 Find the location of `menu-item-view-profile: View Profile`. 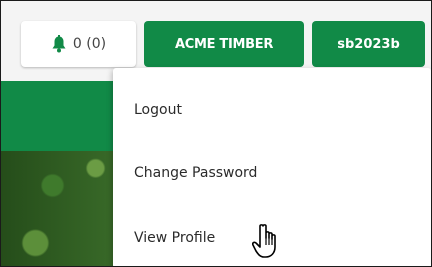

menu-item-view-profile: View Profile is located at coordinates (174, 238).